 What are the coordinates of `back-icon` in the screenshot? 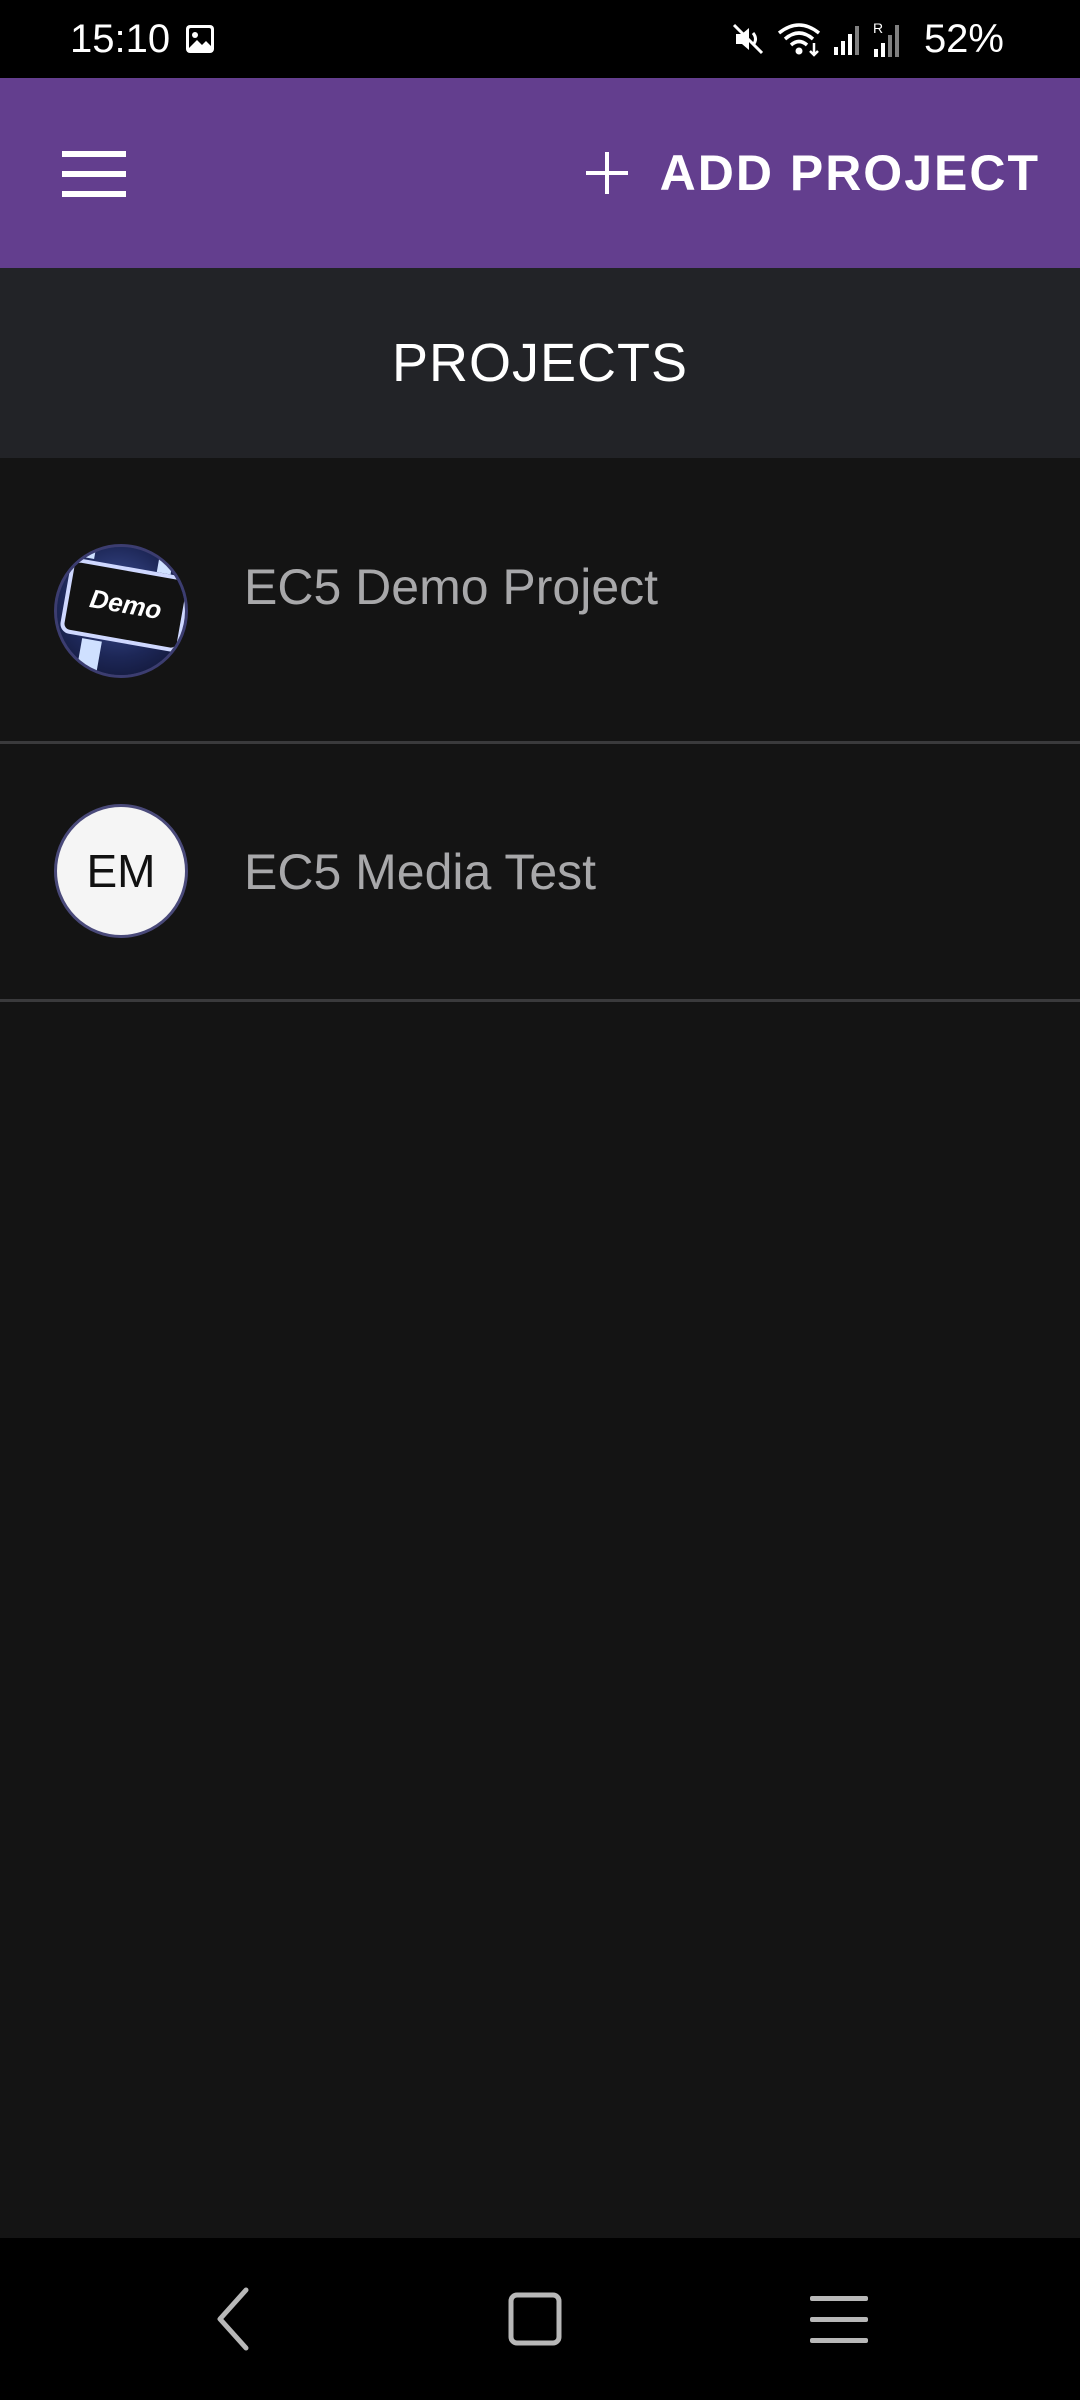 It's located at (233, 2319).